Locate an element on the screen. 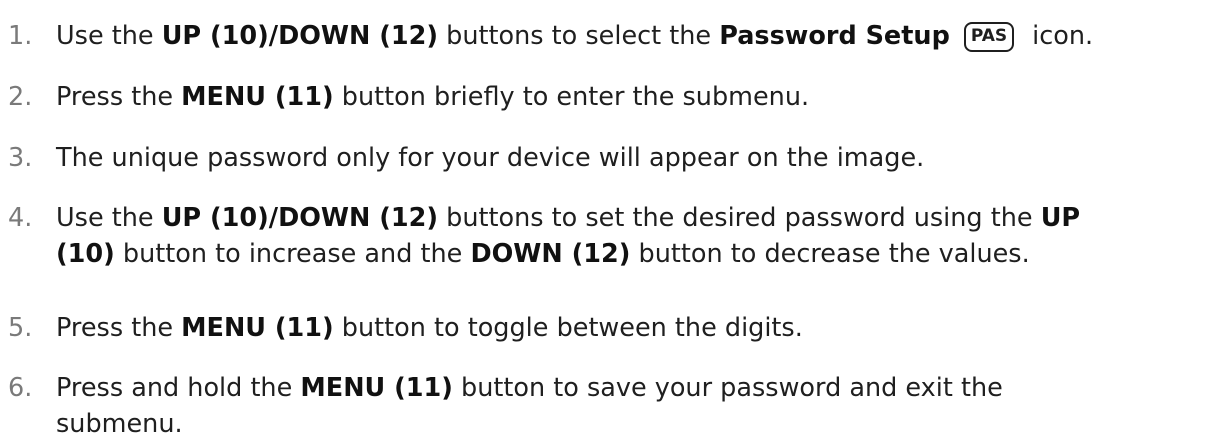  step-number: 5. is located at coordinates (20, 328).